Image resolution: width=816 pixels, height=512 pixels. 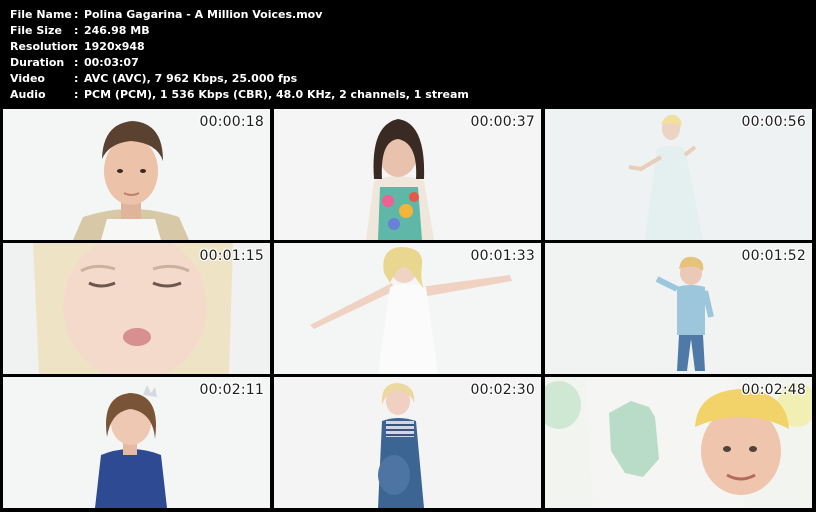 I want to click on thumbnail-timestamp: 00:02:30, so click(x=502, y=390).